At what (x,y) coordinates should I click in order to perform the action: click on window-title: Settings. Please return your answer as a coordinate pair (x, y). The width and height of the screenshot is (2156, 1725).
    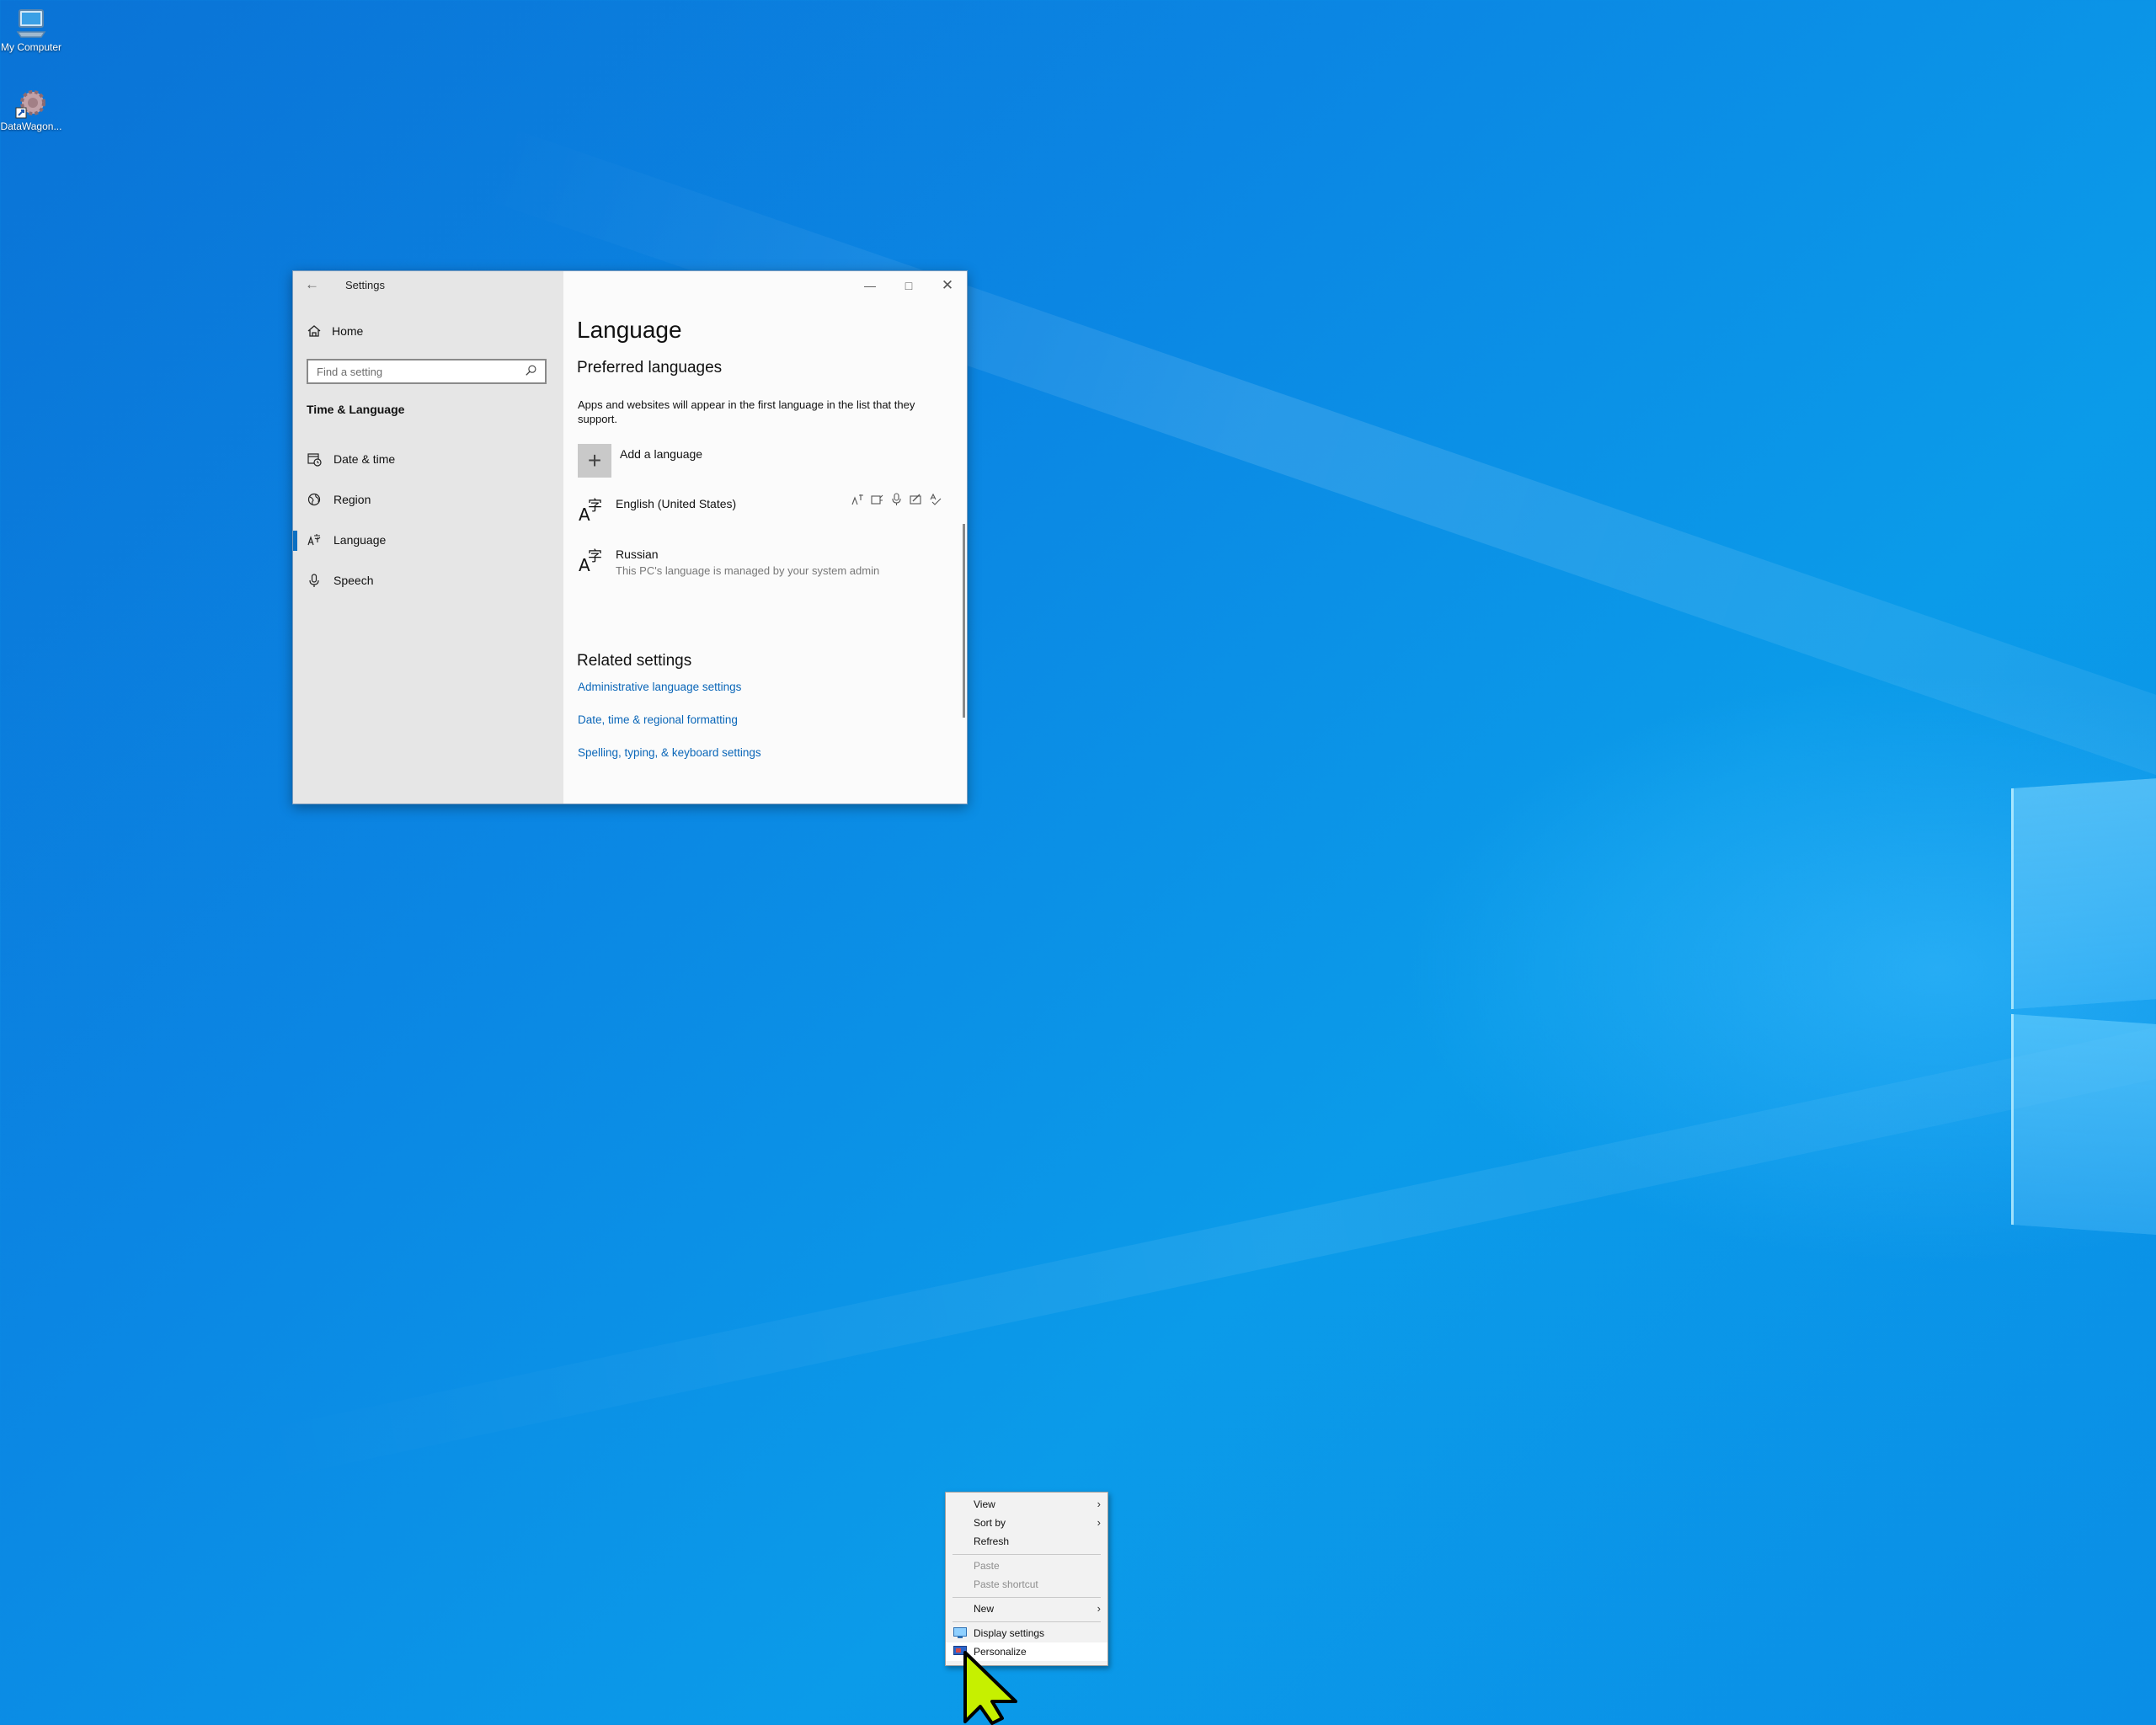
    Looking at the image, I should click on (365, 285).